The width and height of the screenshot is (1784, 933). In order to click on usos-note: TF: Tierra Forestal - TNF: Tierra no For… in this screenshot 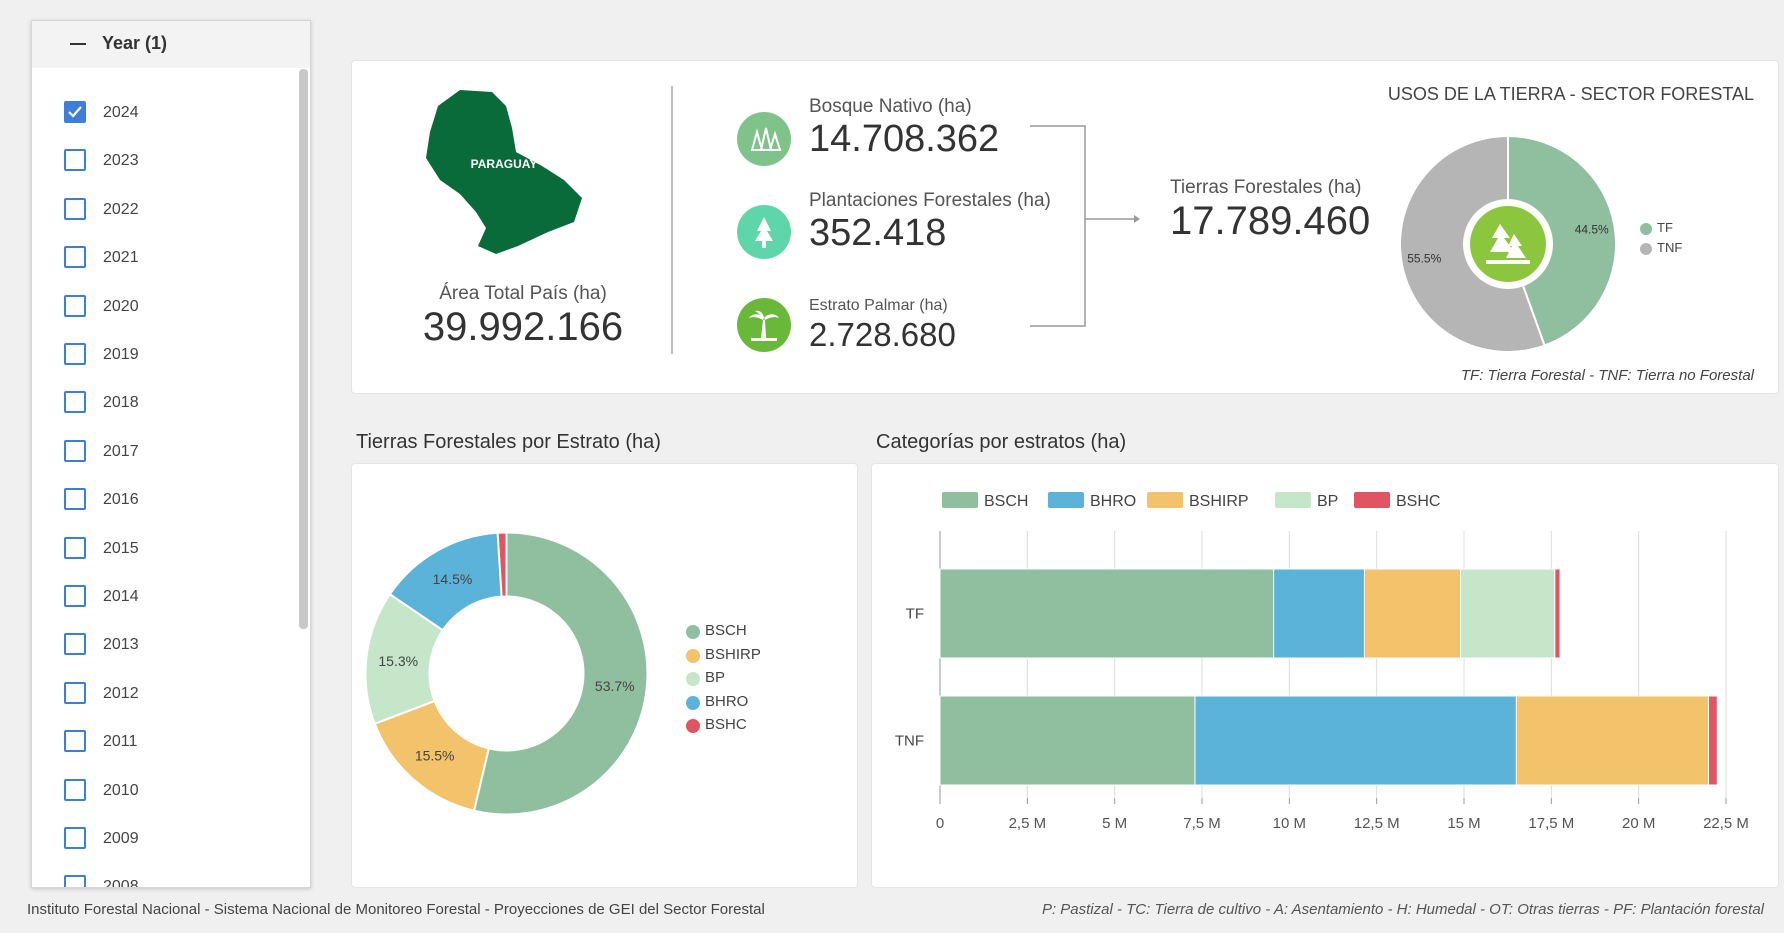, I will do `click(1607, 375)`.